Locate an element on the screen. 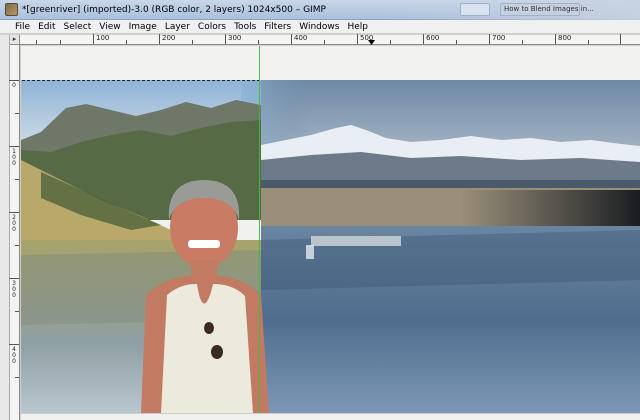  canvas-padding-bottom is located at coordinates (330, 416).